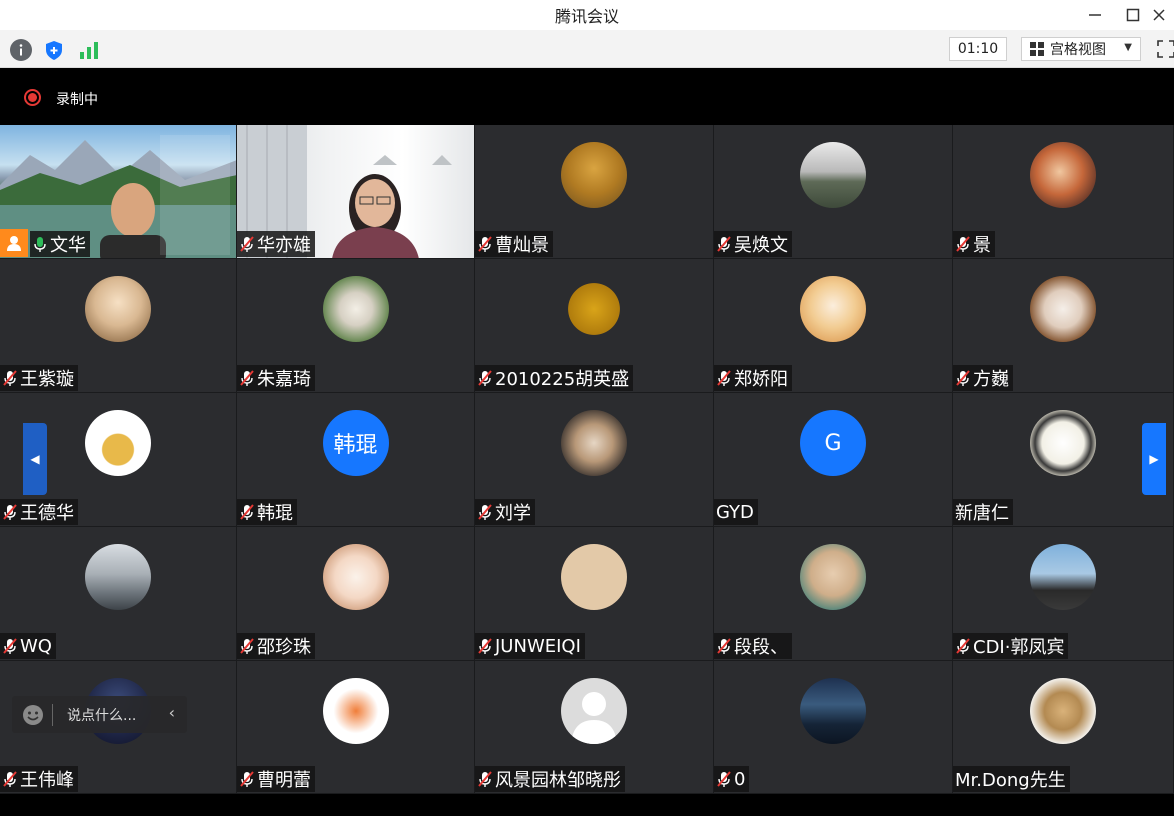 This screenshot has height=816, width=1174. I want to click on participant-nametag: 段段、, so click(753, 646).